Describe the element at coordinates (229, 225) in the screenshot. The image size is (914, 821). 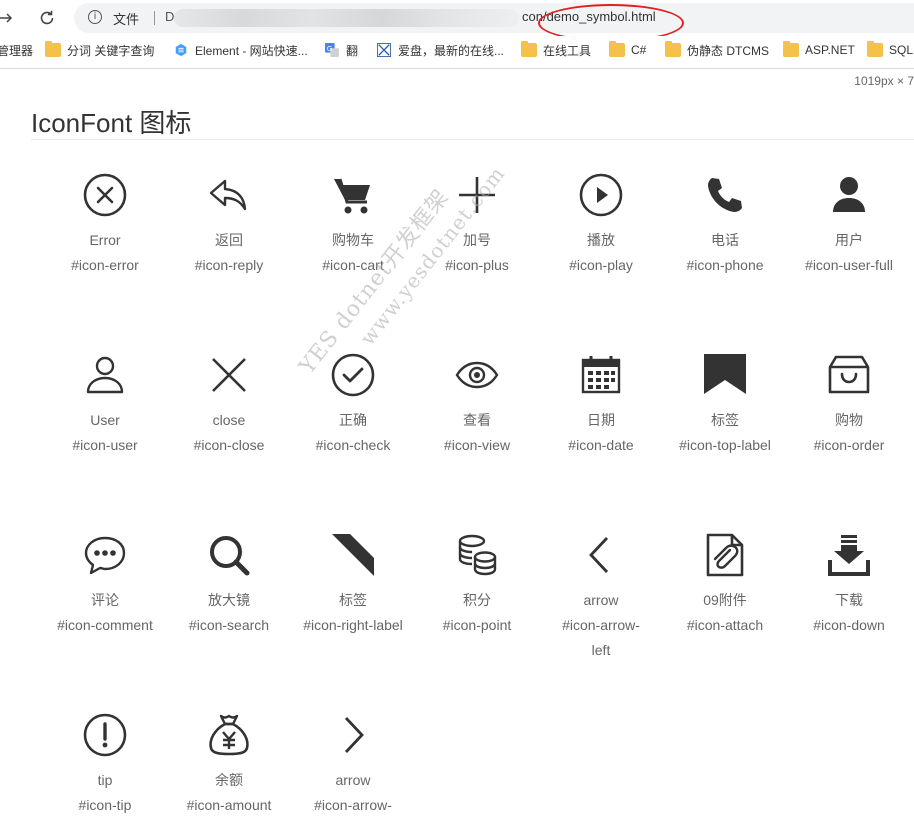
I see `icon-item-reply: 返回 #icon-reply` at that location.